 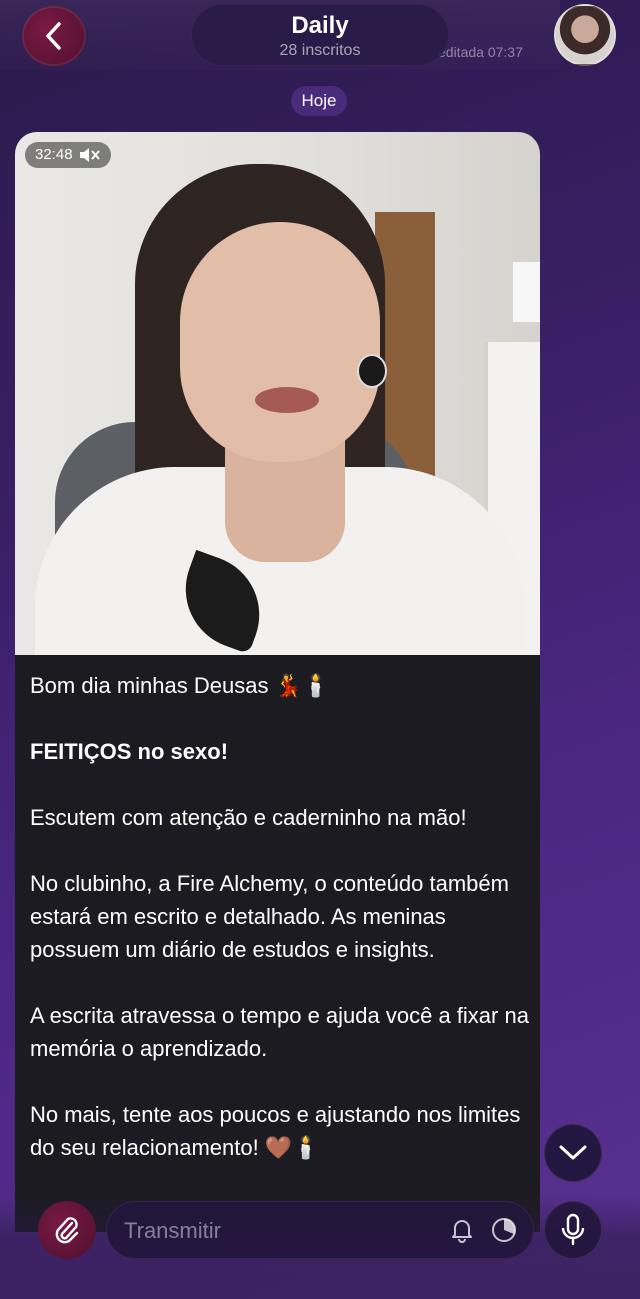 I want to click on paperclip-icon, so click(x=67, y=1230).